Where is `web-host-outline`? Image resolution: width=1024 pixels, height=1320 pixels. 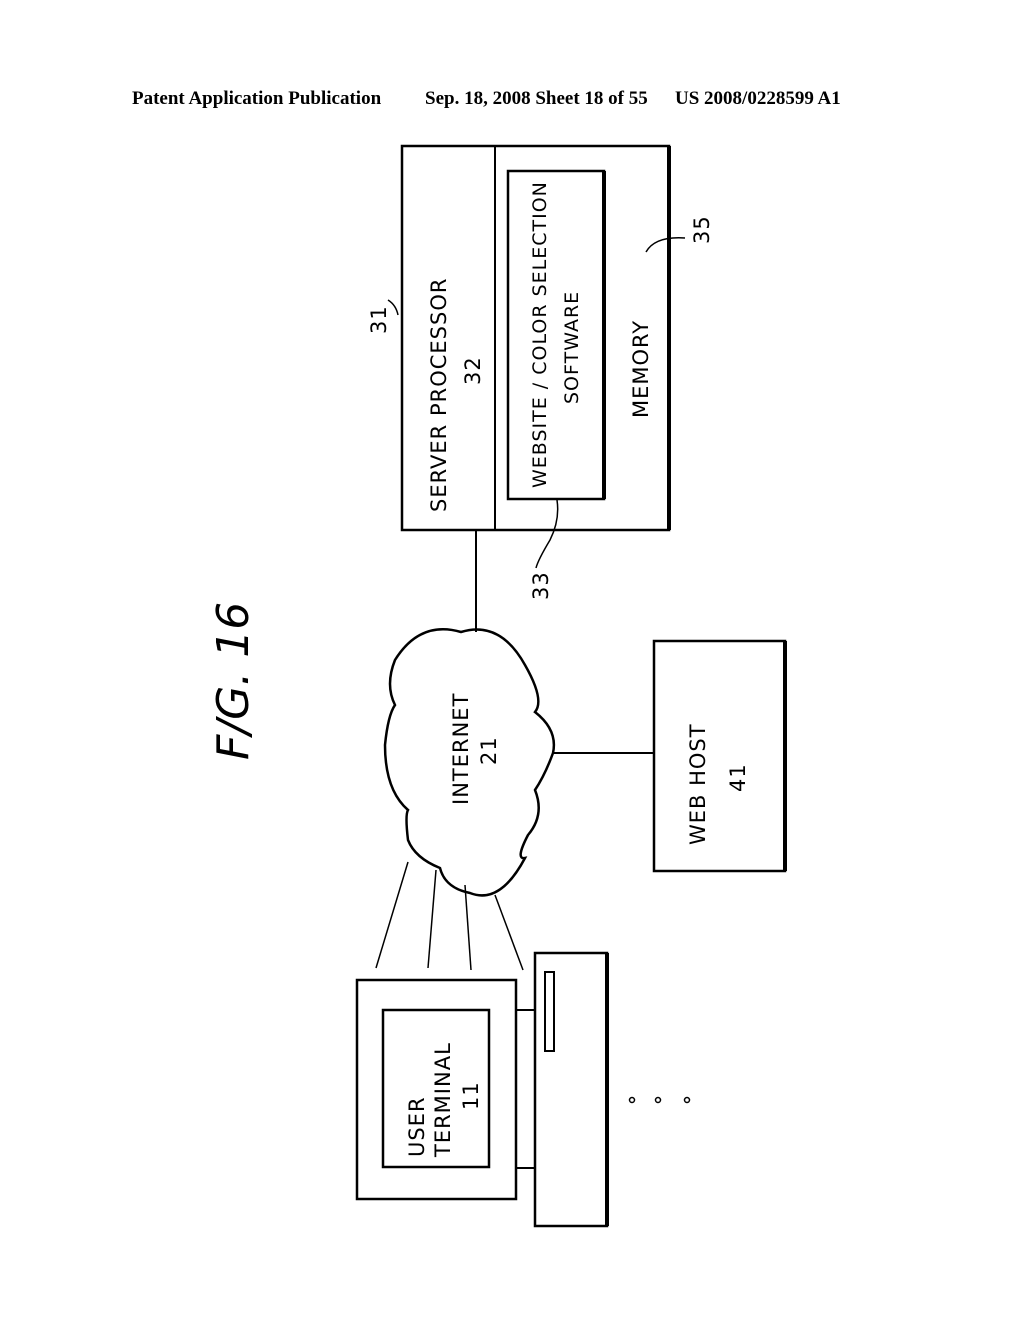 web-host-outline is located at coordinates (719, 756).